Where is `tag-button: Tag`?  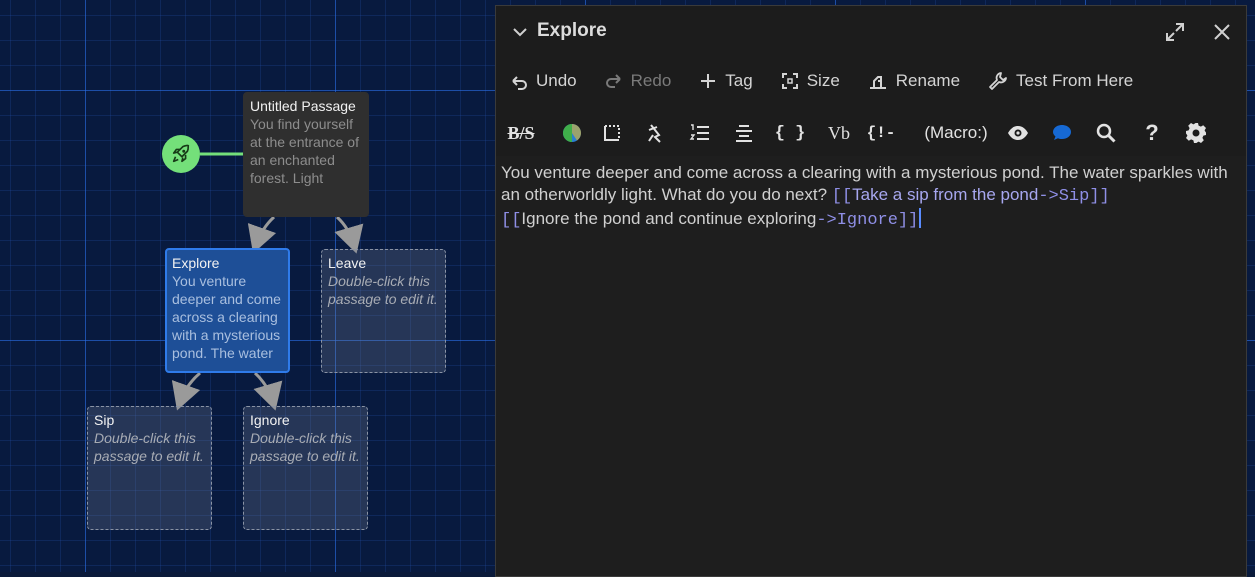
tag-button: Tag is located at coordinates (726, 81).